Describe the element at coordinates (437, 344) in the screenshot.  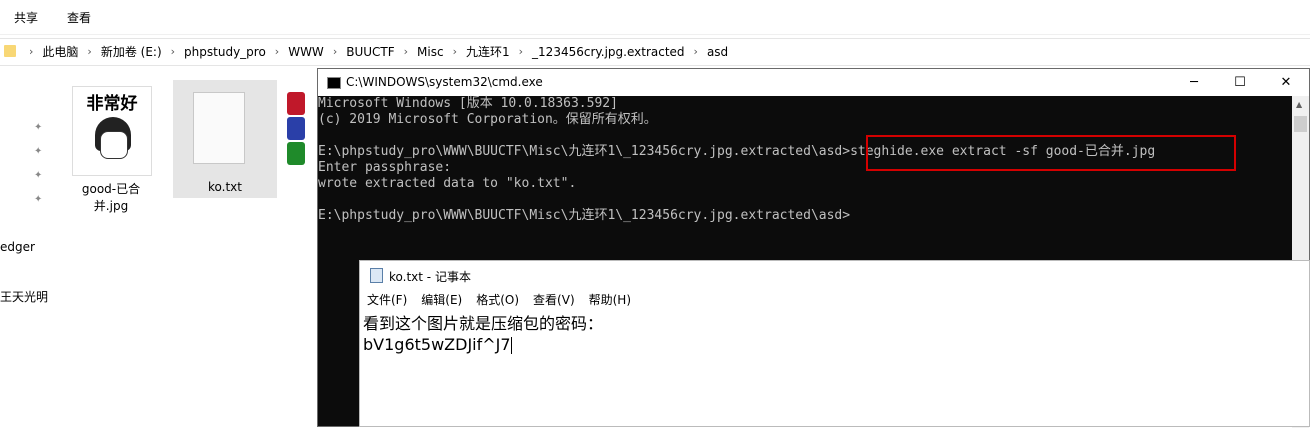
I see `text-line: bV1g6t5wZDJif^J7` at that location.